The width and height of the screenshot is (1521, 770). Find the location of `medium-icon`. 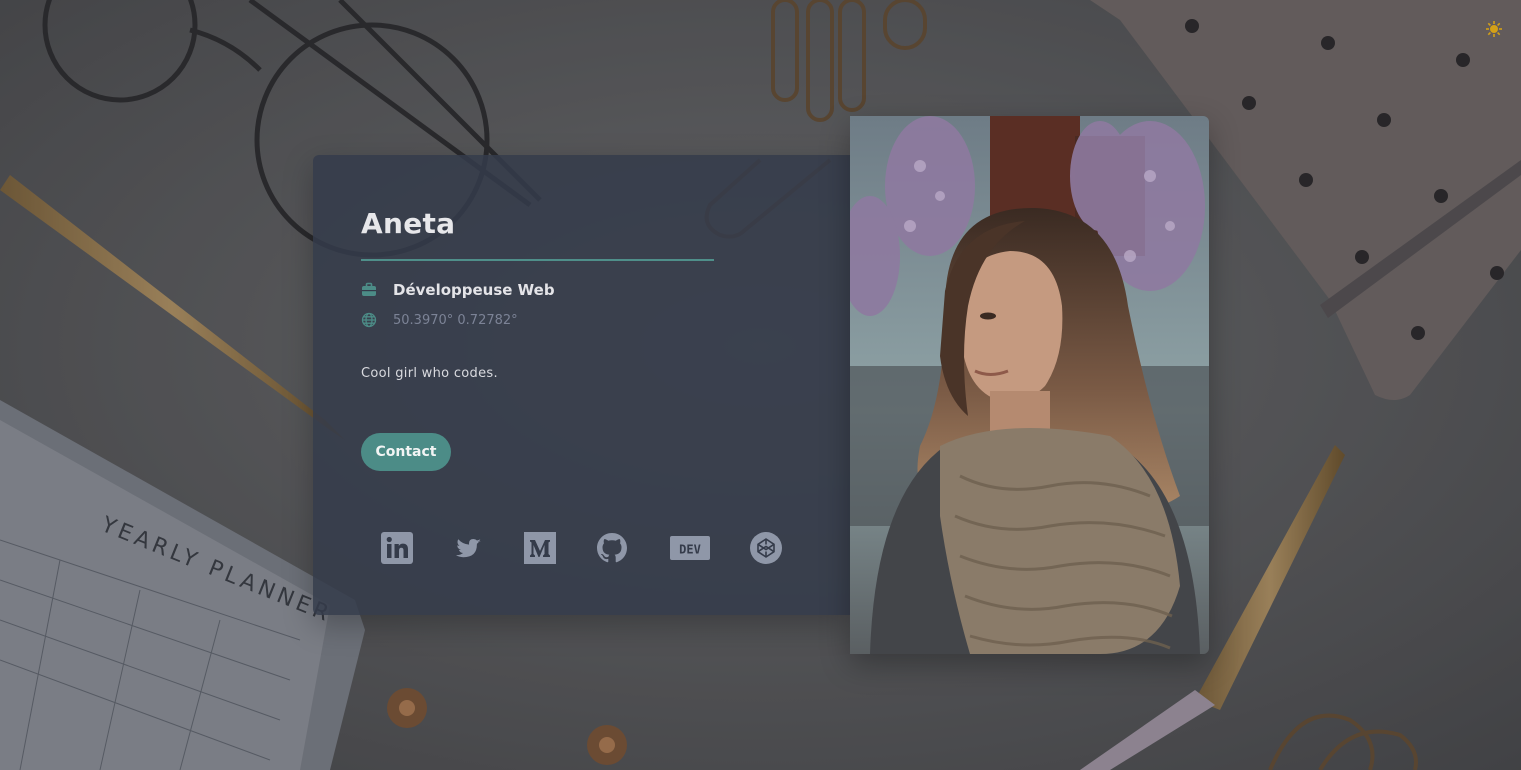

medium-icon is located at coordinates (540, 548).